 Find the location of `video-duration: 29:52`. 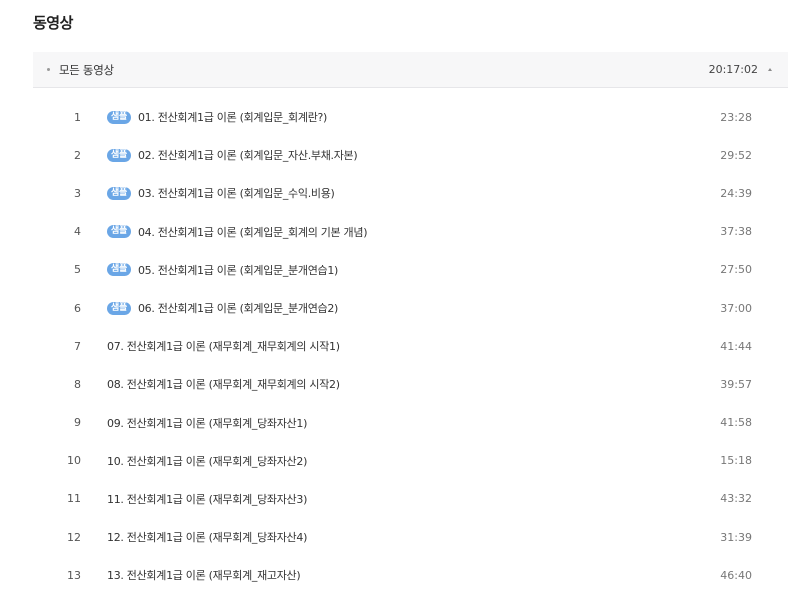

video-duration: 29:52 is located at coordinates (736, 155).